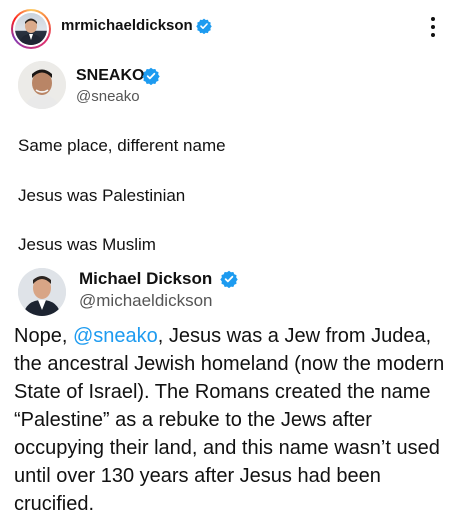  What do you see at coordinates (110, 76) in the screenshot?
I see `quoted-author-name: SNEAKO` at bounding box center [110, 76].